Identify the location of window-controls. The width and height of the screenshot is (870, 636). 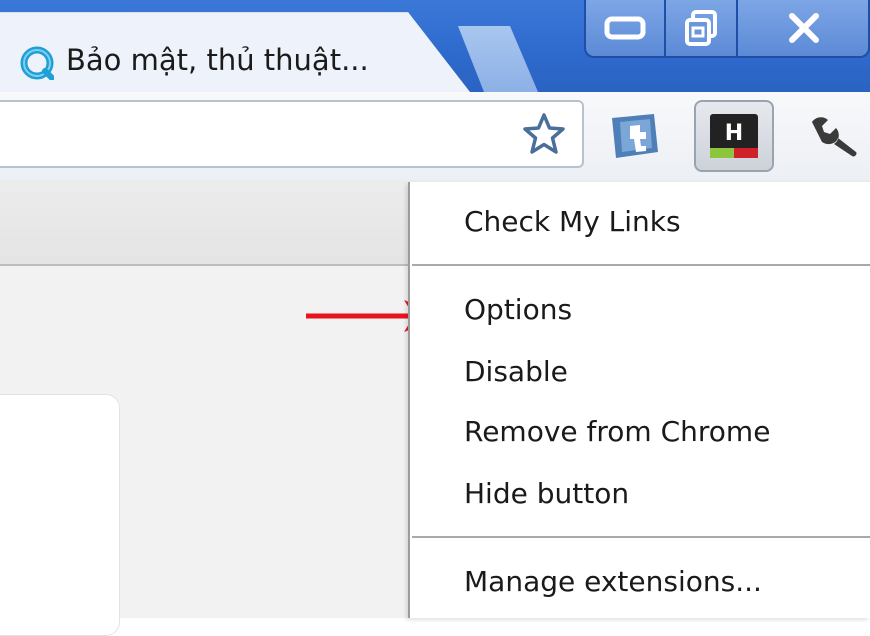
(727, 29).